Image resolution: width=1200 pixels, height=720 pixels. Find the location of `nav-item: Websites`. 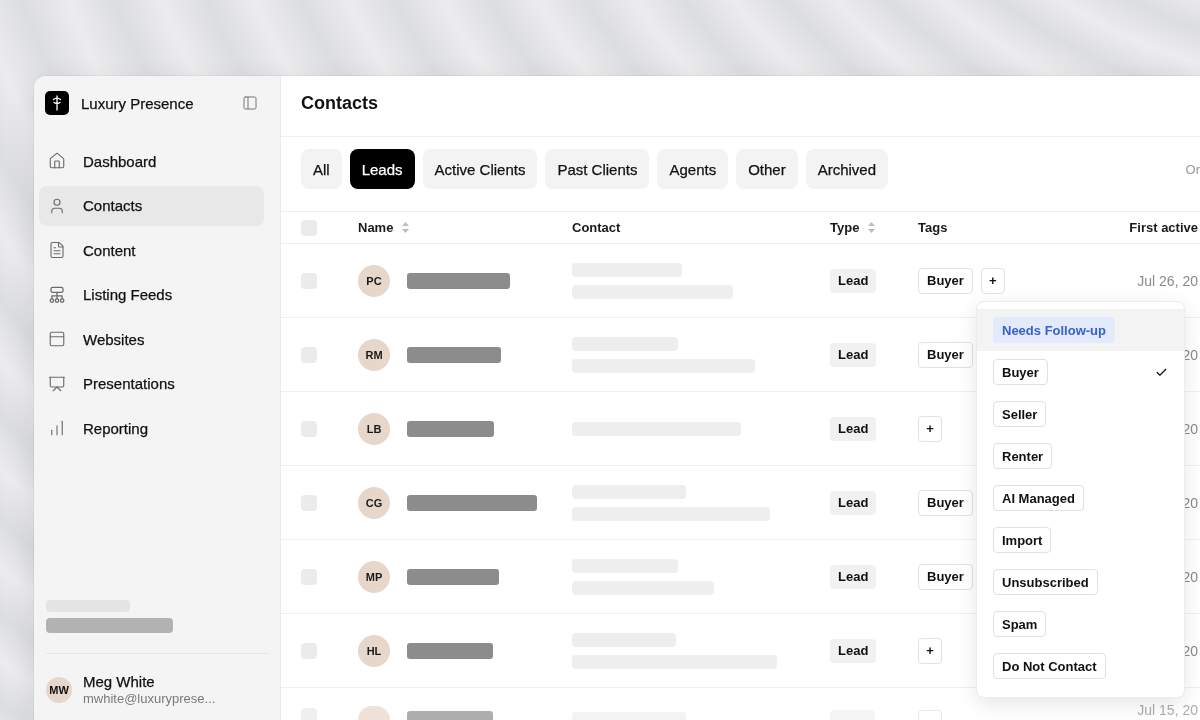

nav-item: Websites is located at coordinates (151, 339).